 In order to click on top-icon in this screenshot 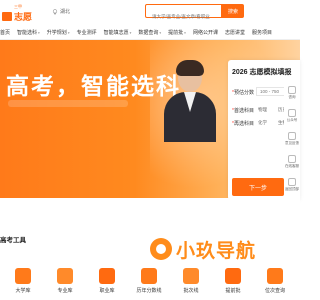, I will do `click(292, 182)`.